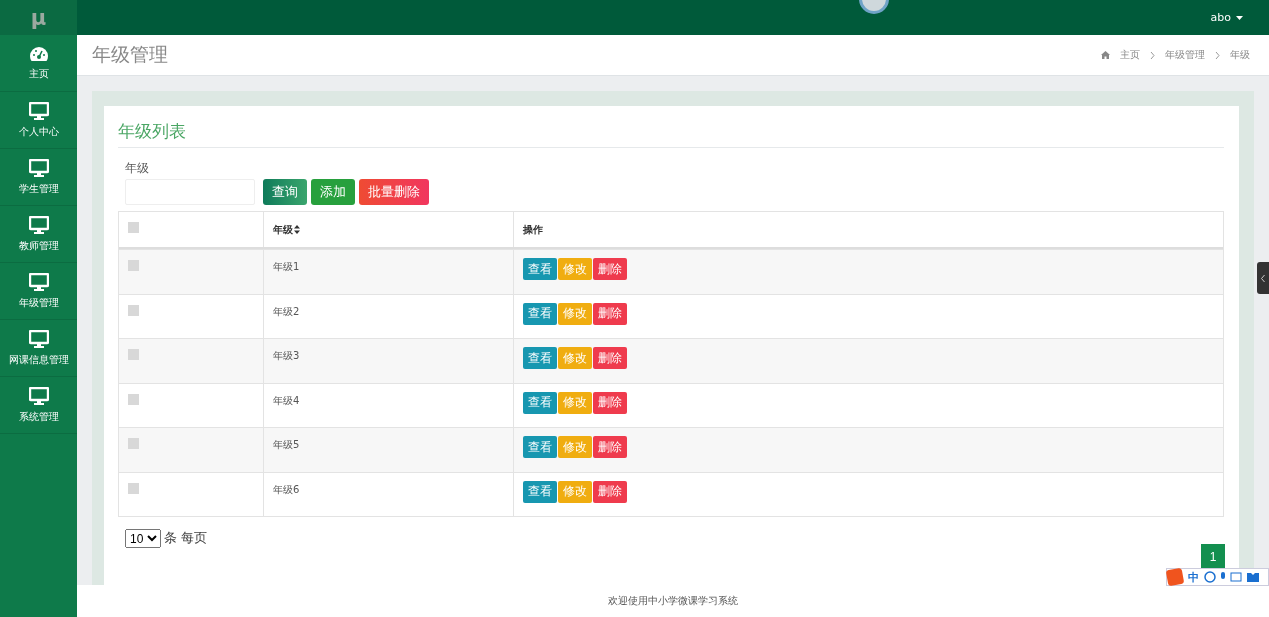  Describe the element at coordinates (286, 311) in the screenshot. I see `table-cell: 年级2` at that location.